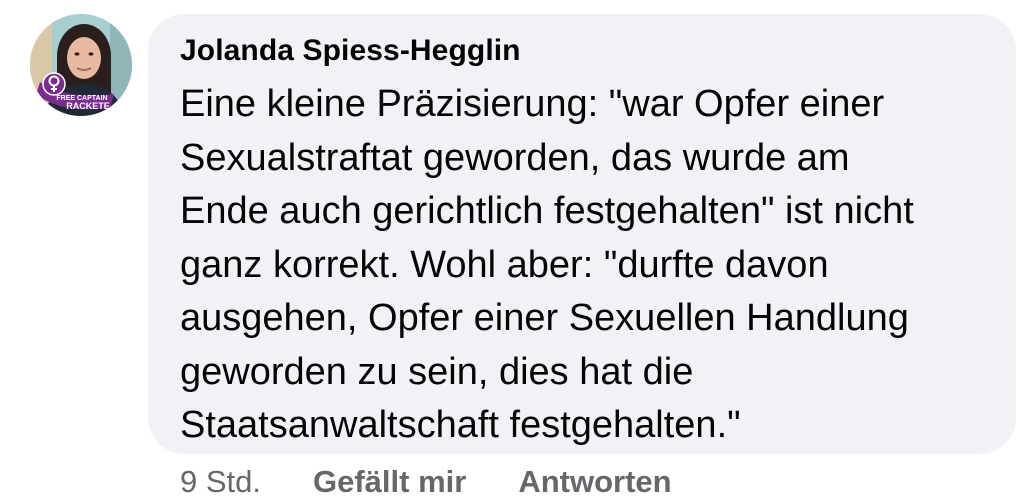 The height and width of the screenshot is (504, 1024). I want to click on badge-line-2: RACKETE, so click(88, 106).